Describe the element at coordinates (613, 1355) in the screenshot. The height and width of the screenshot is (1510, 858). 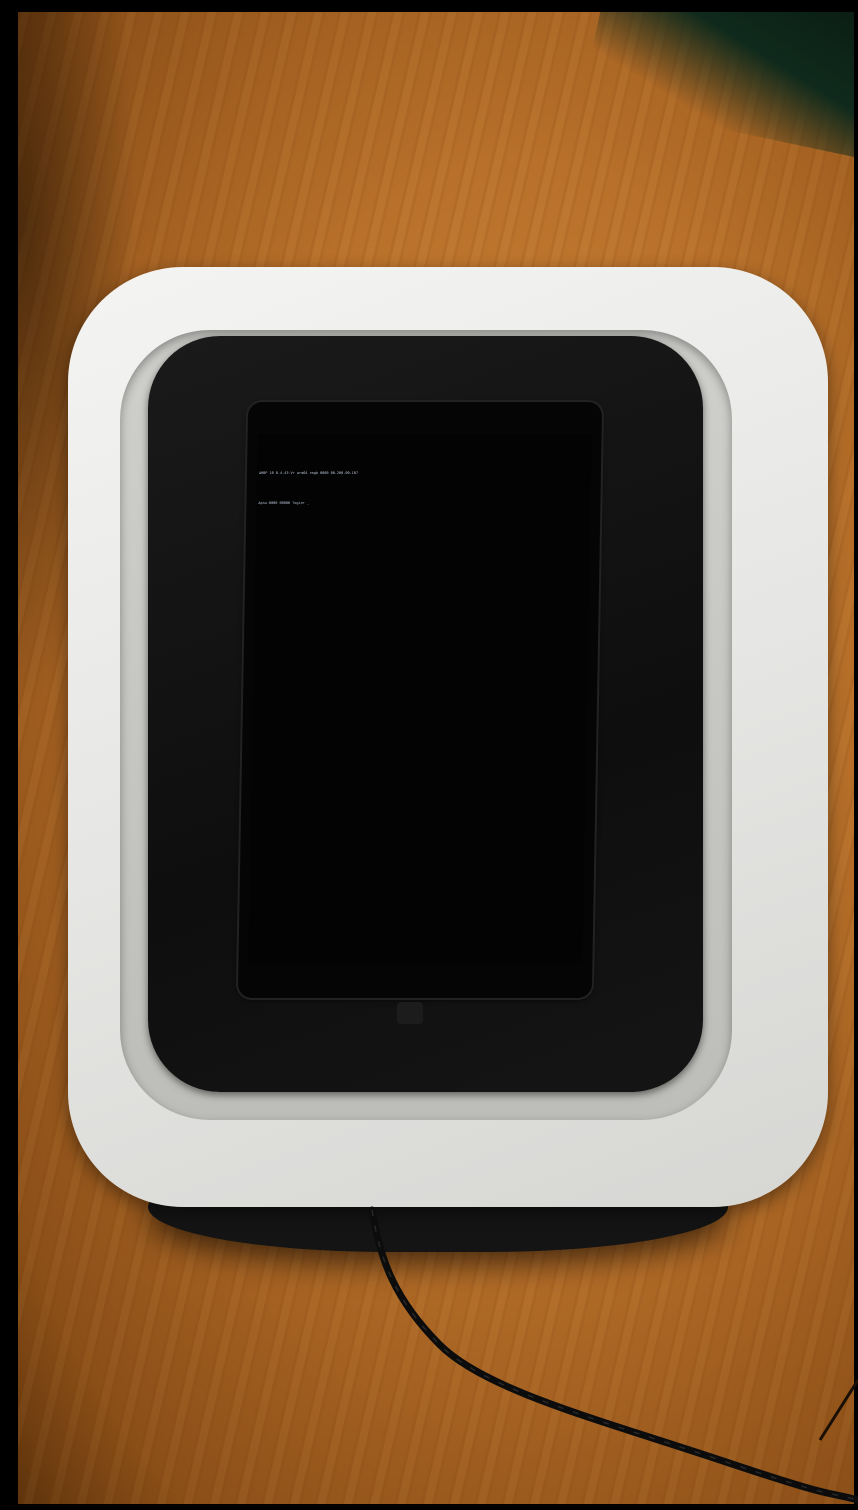
I see `power-cable` at that location.